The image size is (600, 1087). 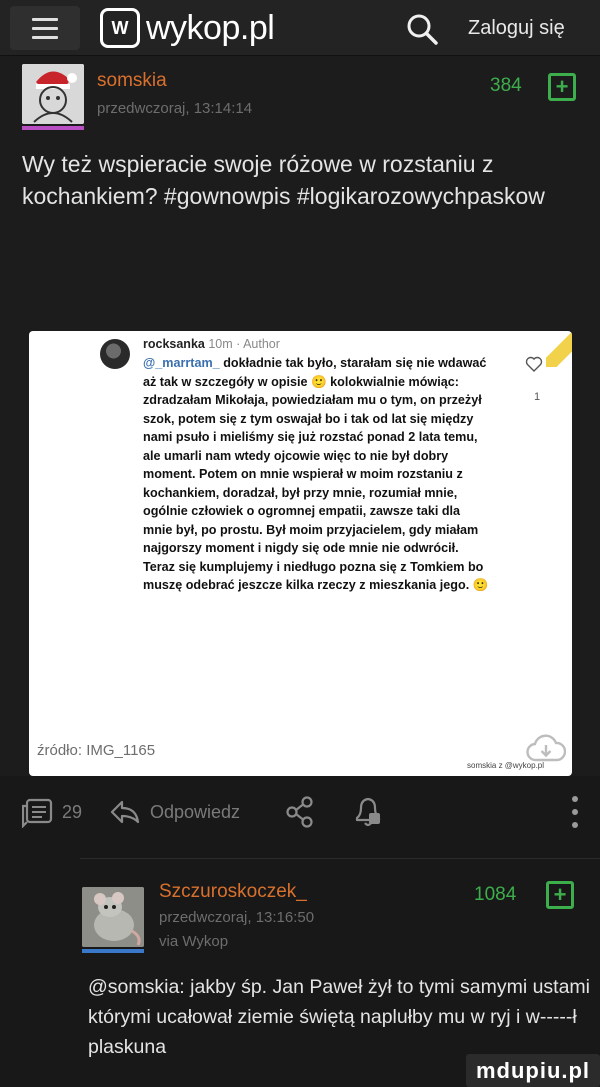 I want to click on vote-count: 1084, so click(x=495, y=894).